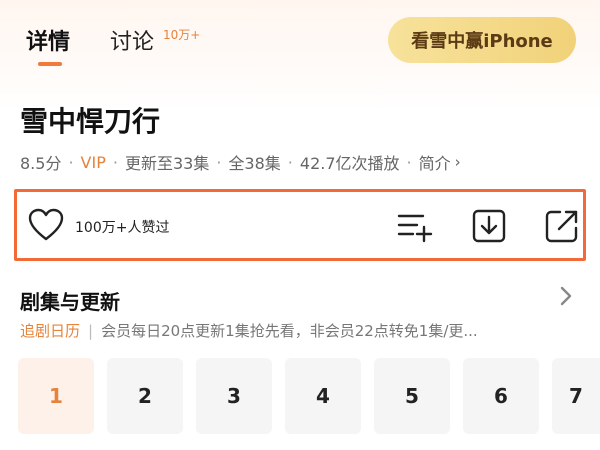  I want to click on show-title: 雪中悍刀行, so click(90, 121).